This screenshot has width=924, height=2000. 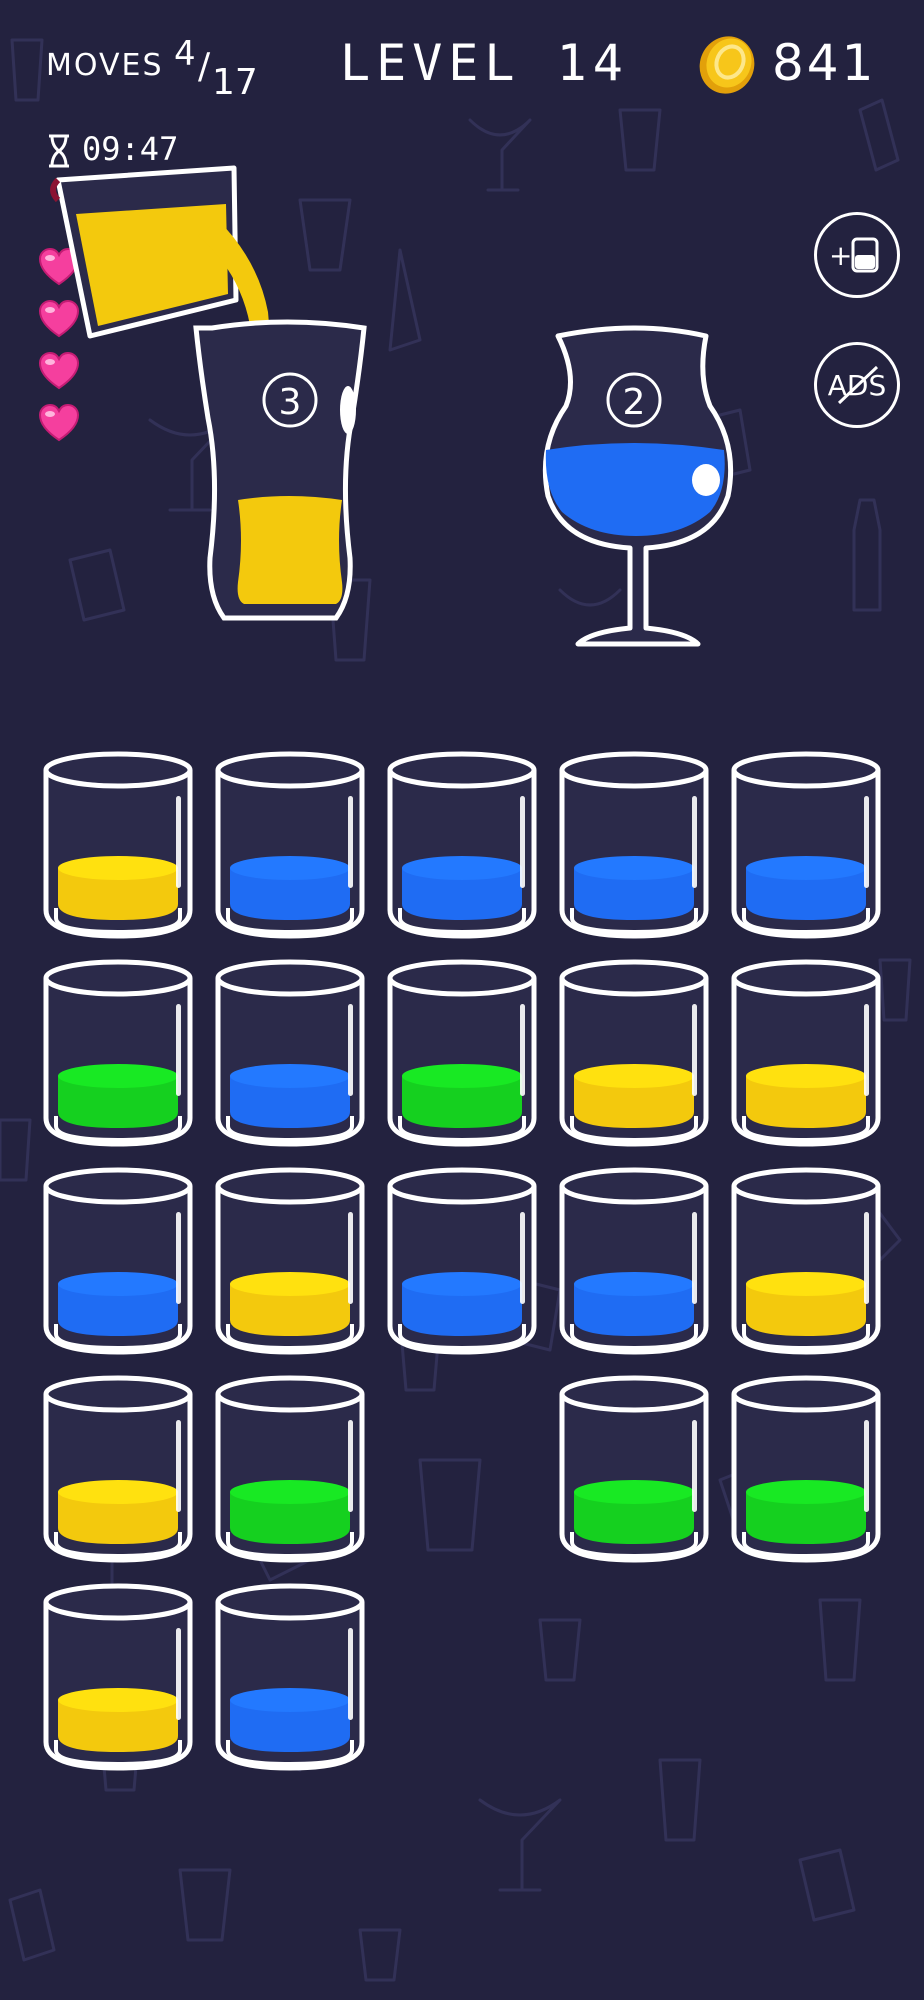 I want to click on glass-number-2: 2, so click(x=634, y=402).